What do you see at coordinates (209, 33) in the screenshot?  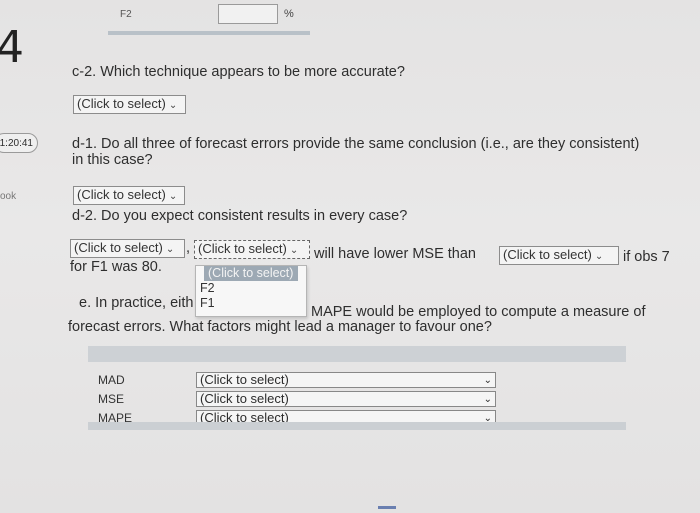 I see `top-divider` at bounding box center [209, 33].